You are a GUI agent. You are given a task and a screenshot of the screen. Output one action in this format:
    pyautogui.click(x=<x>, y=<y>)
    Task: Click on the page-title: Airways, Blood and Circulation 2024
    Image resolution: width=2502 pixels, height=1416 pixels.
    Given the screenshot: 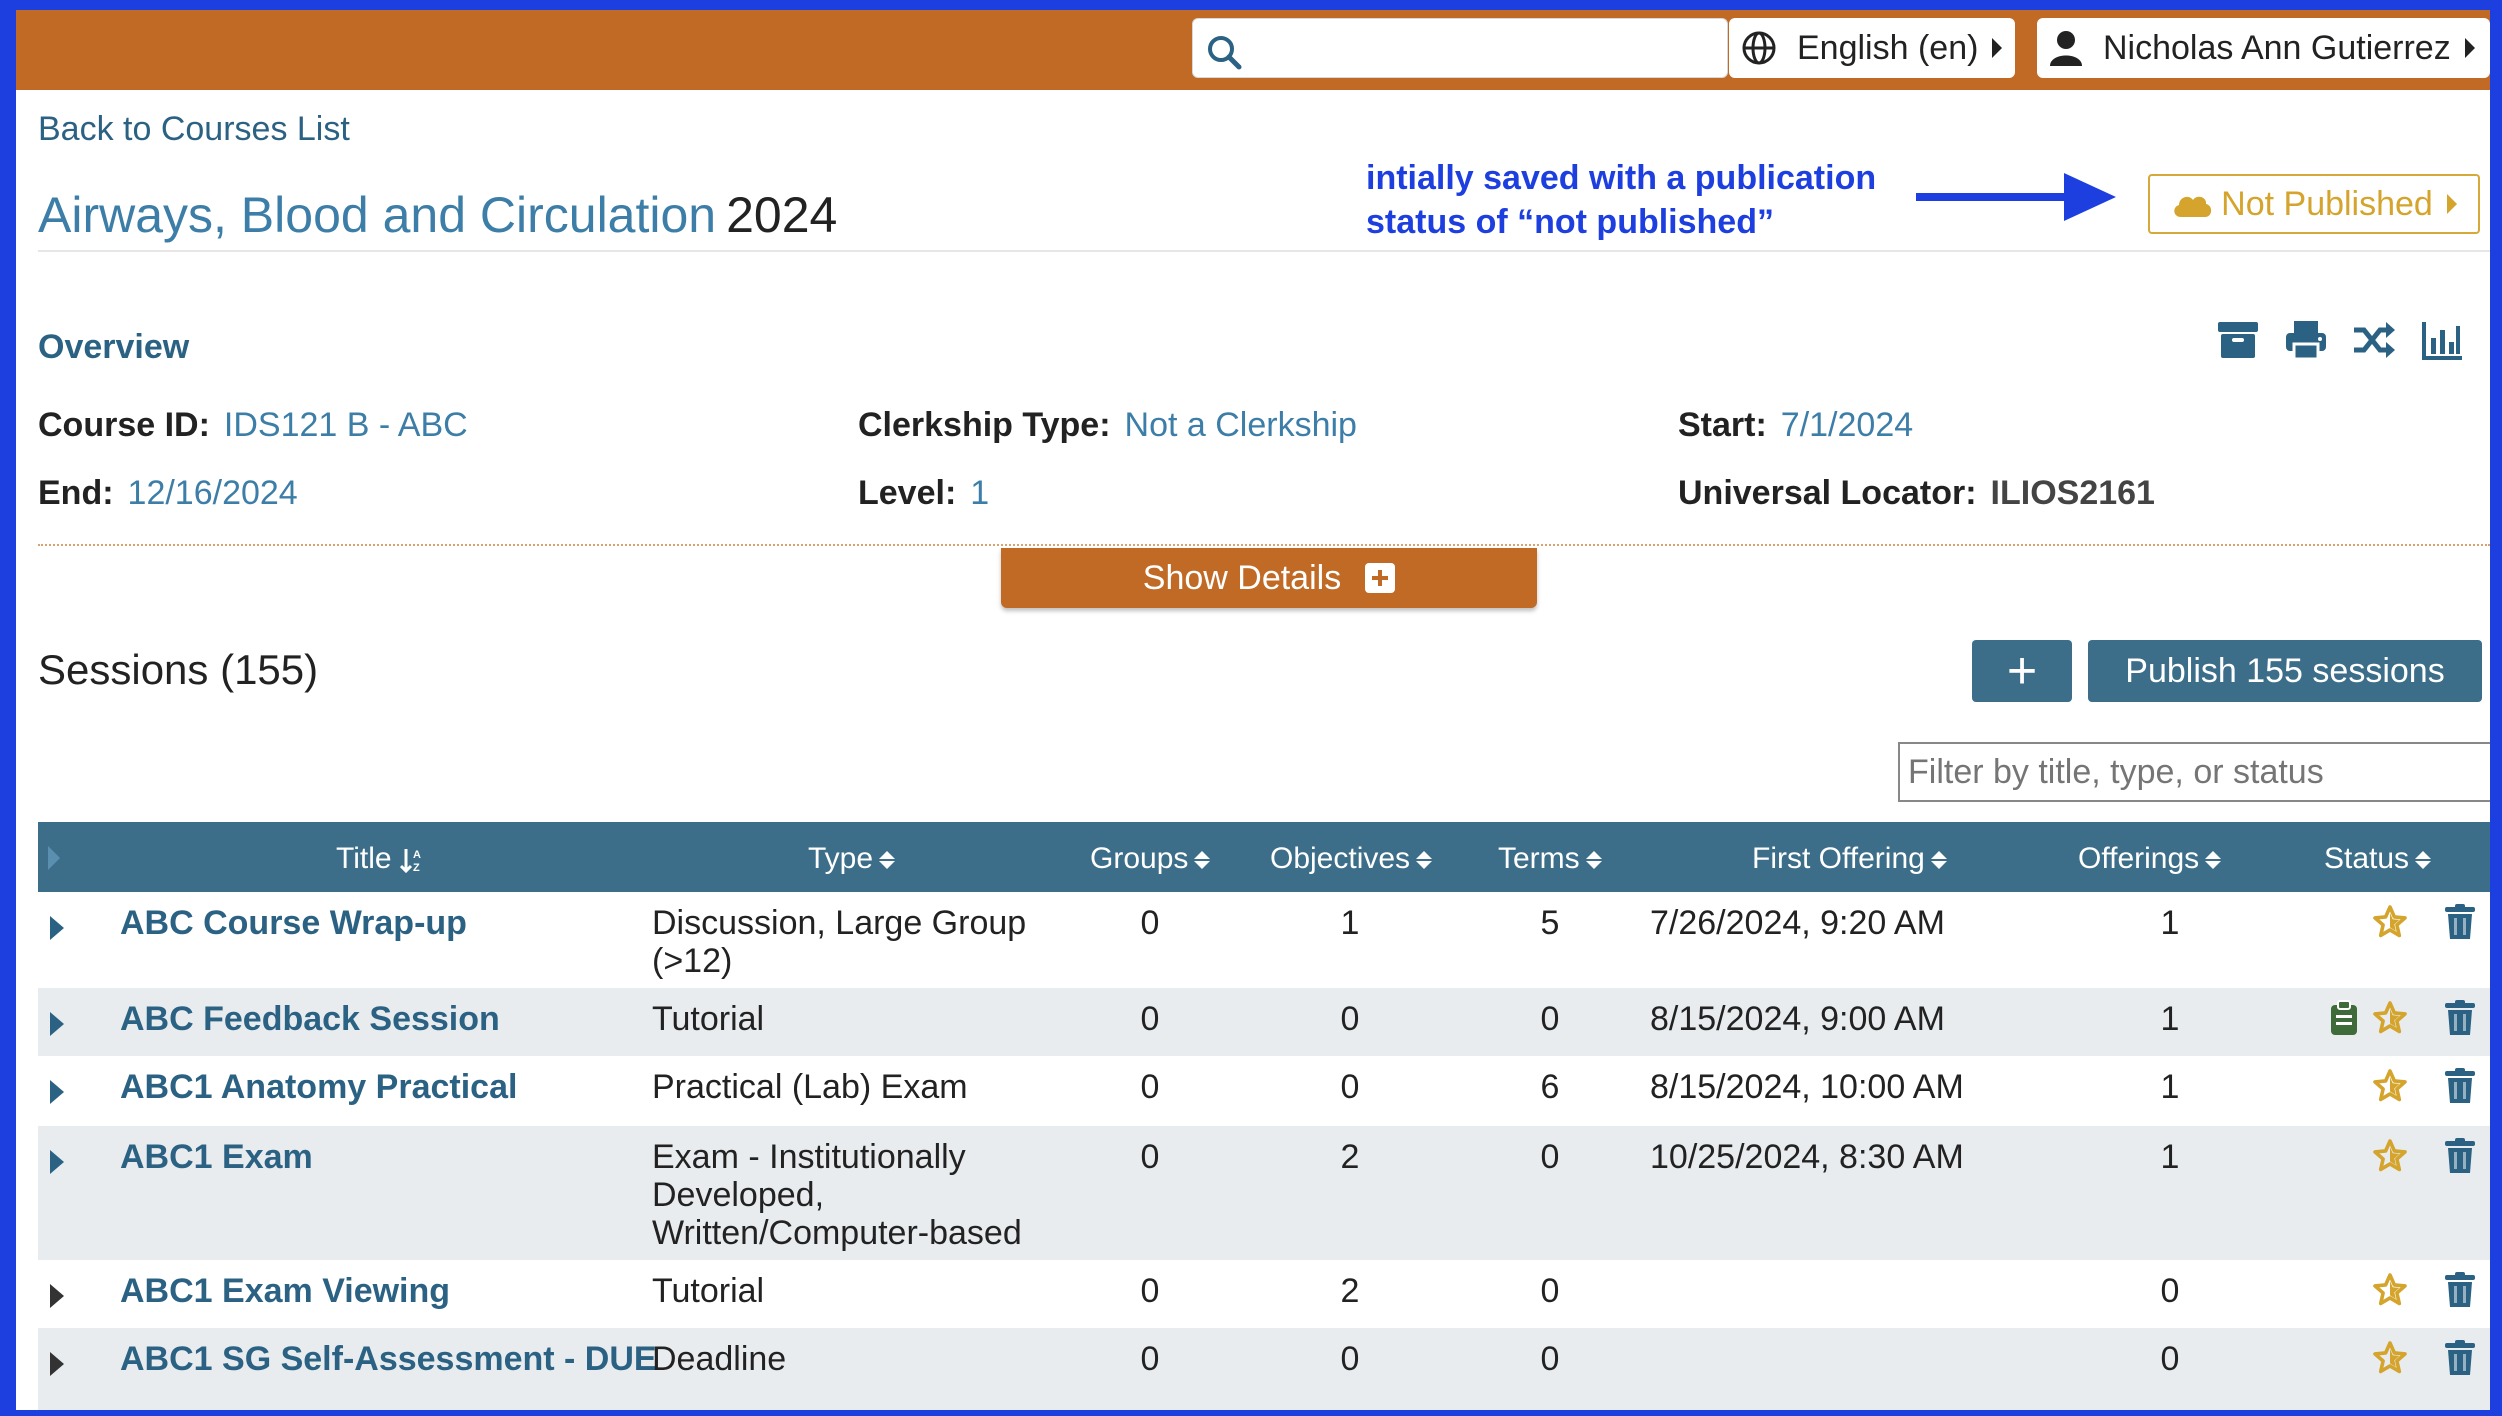 What is the action you would take?
    pyautogui.click(x=437, y=215)
    